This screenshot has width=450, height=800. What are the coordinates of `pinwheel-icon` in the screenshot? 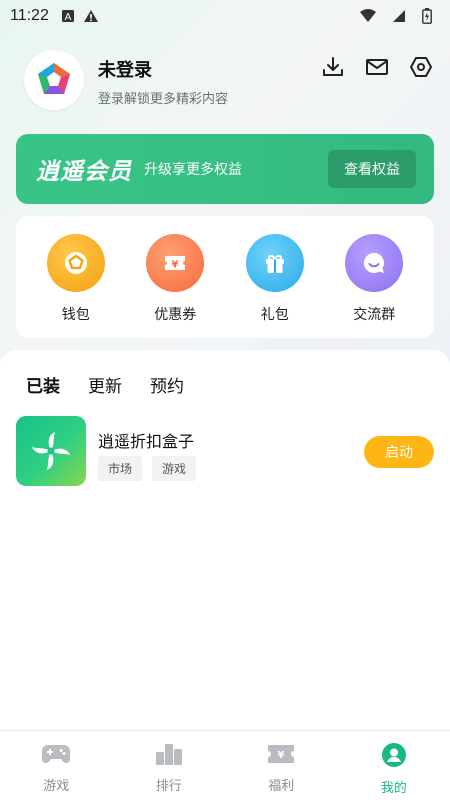 It's located at (51, 451).